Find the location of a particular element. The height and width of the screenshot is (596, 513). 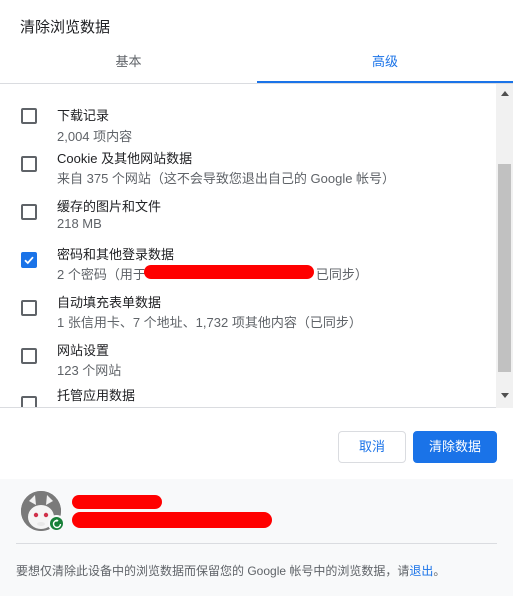

list-item-hosted-apps: 托管应用数据 is located at coordinates (247, 393).